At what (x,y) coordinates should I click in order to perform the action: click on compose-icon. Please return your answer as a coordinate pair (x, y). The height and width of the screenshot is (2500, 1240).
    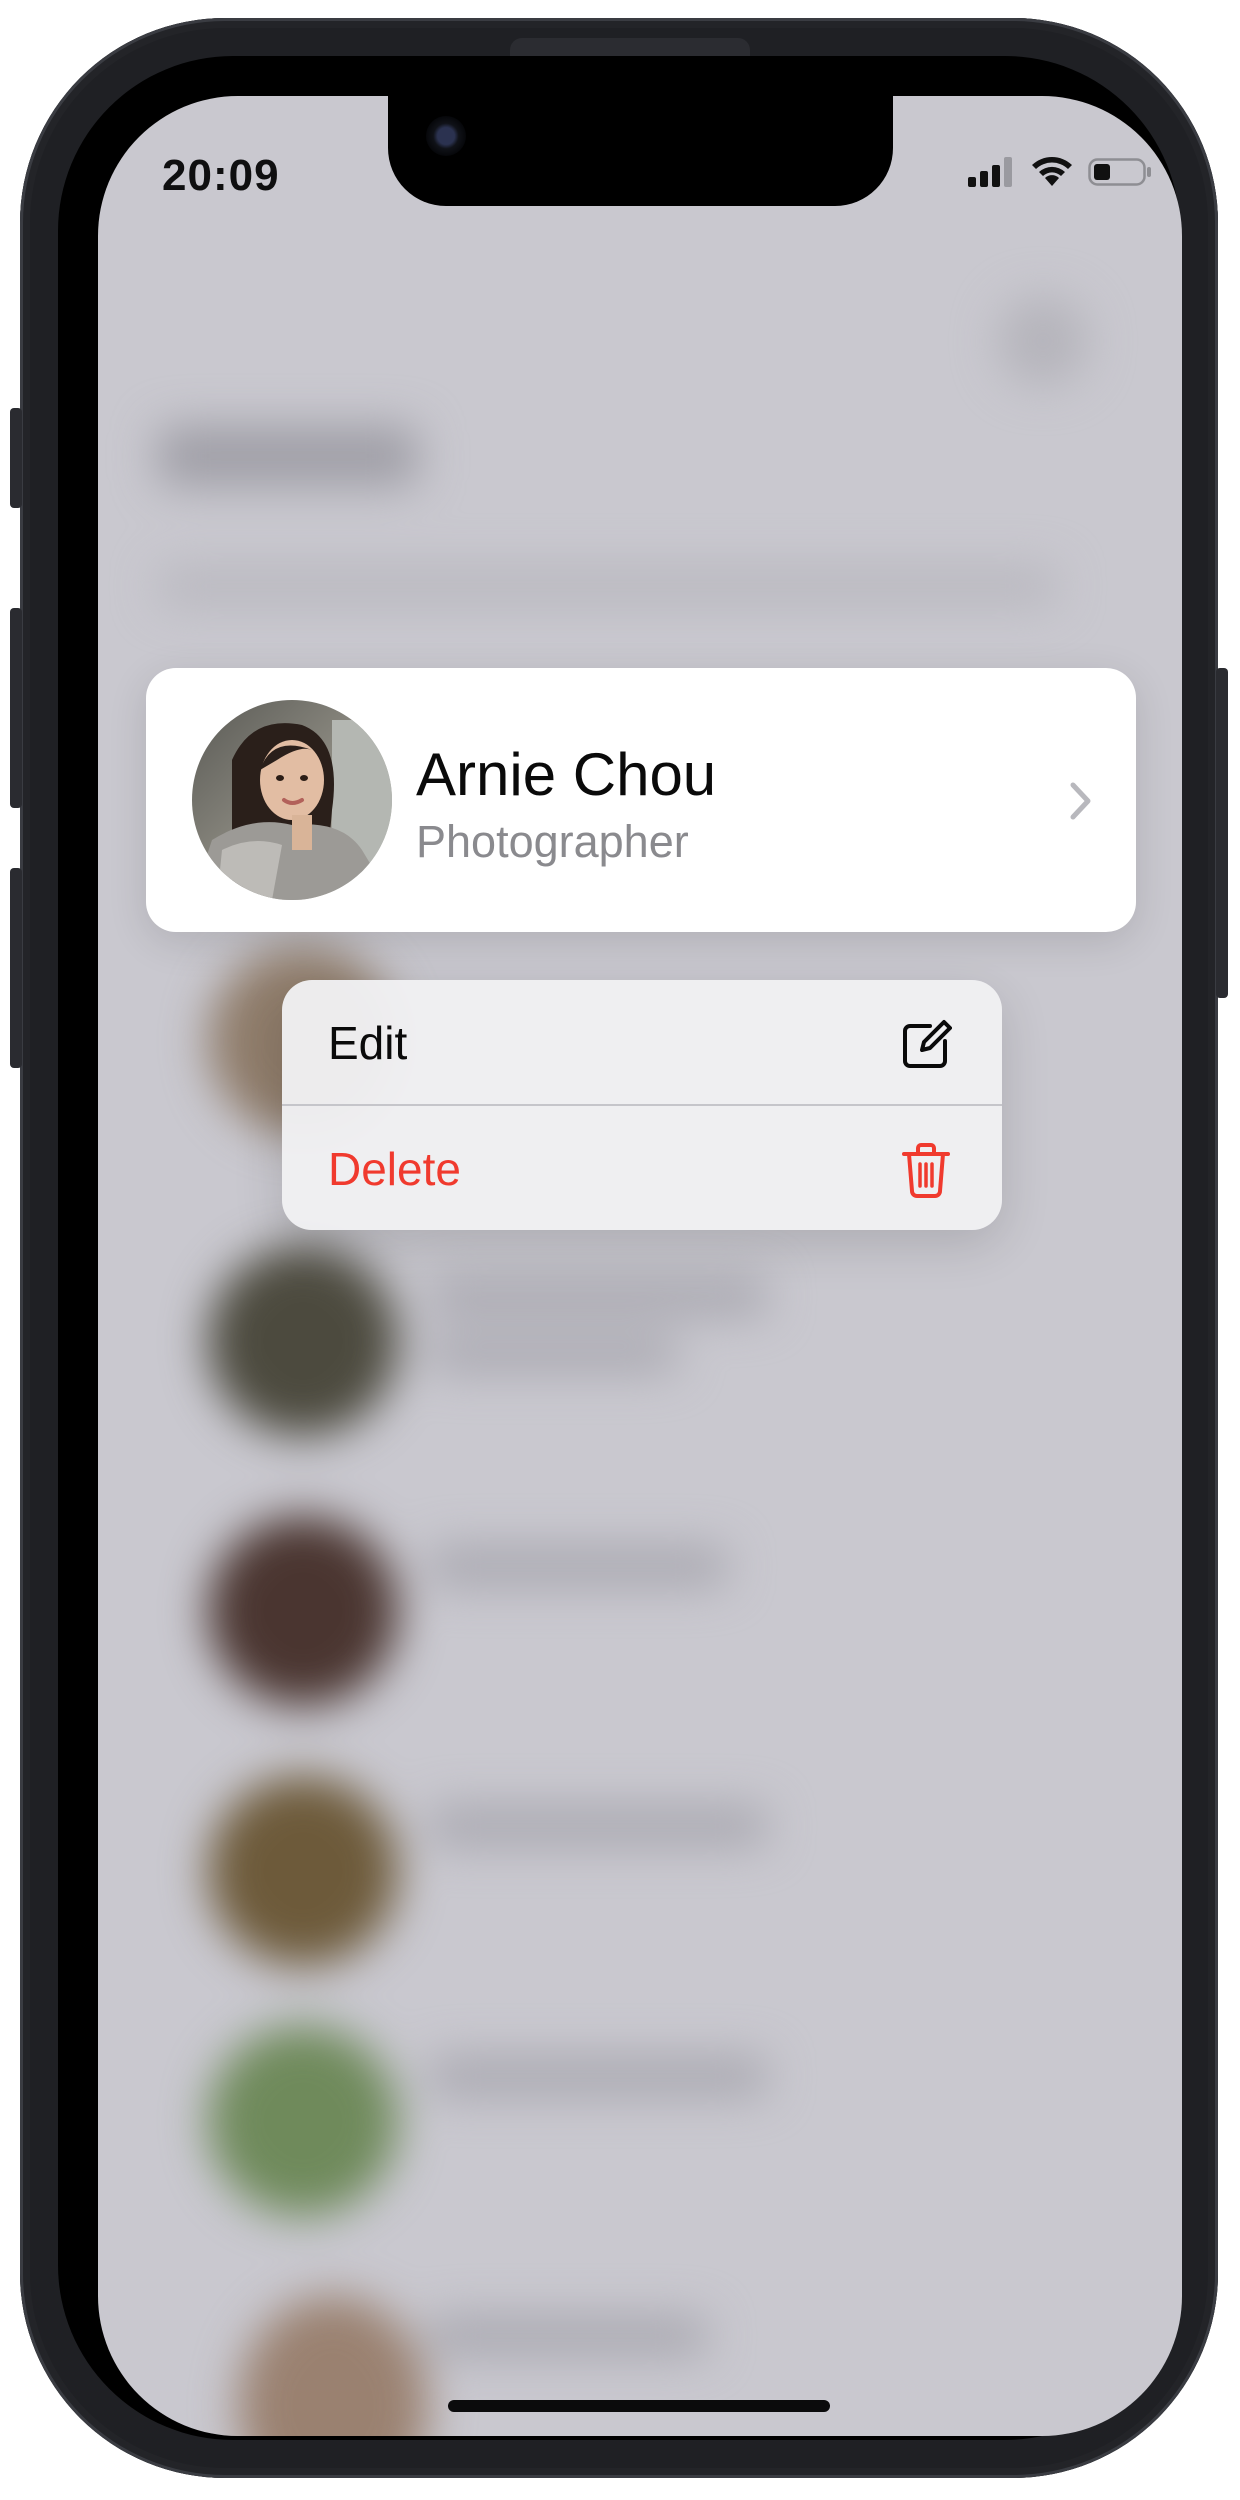
    Looking at the image, I should click on (927, 1044).